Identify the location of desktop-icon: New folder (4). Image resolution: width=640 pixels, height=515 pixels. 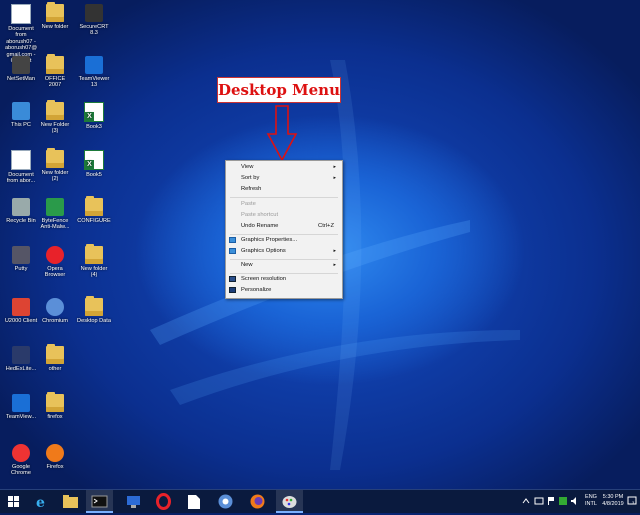
(94, 261).